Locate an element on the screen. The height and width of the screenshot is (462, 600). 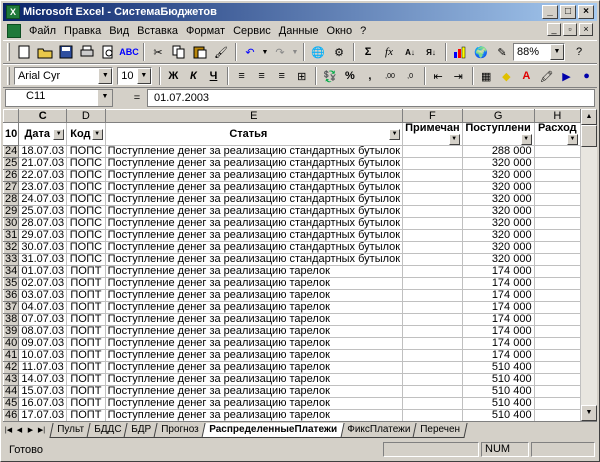
row-header: 33 is located at coordinates (11, 259).